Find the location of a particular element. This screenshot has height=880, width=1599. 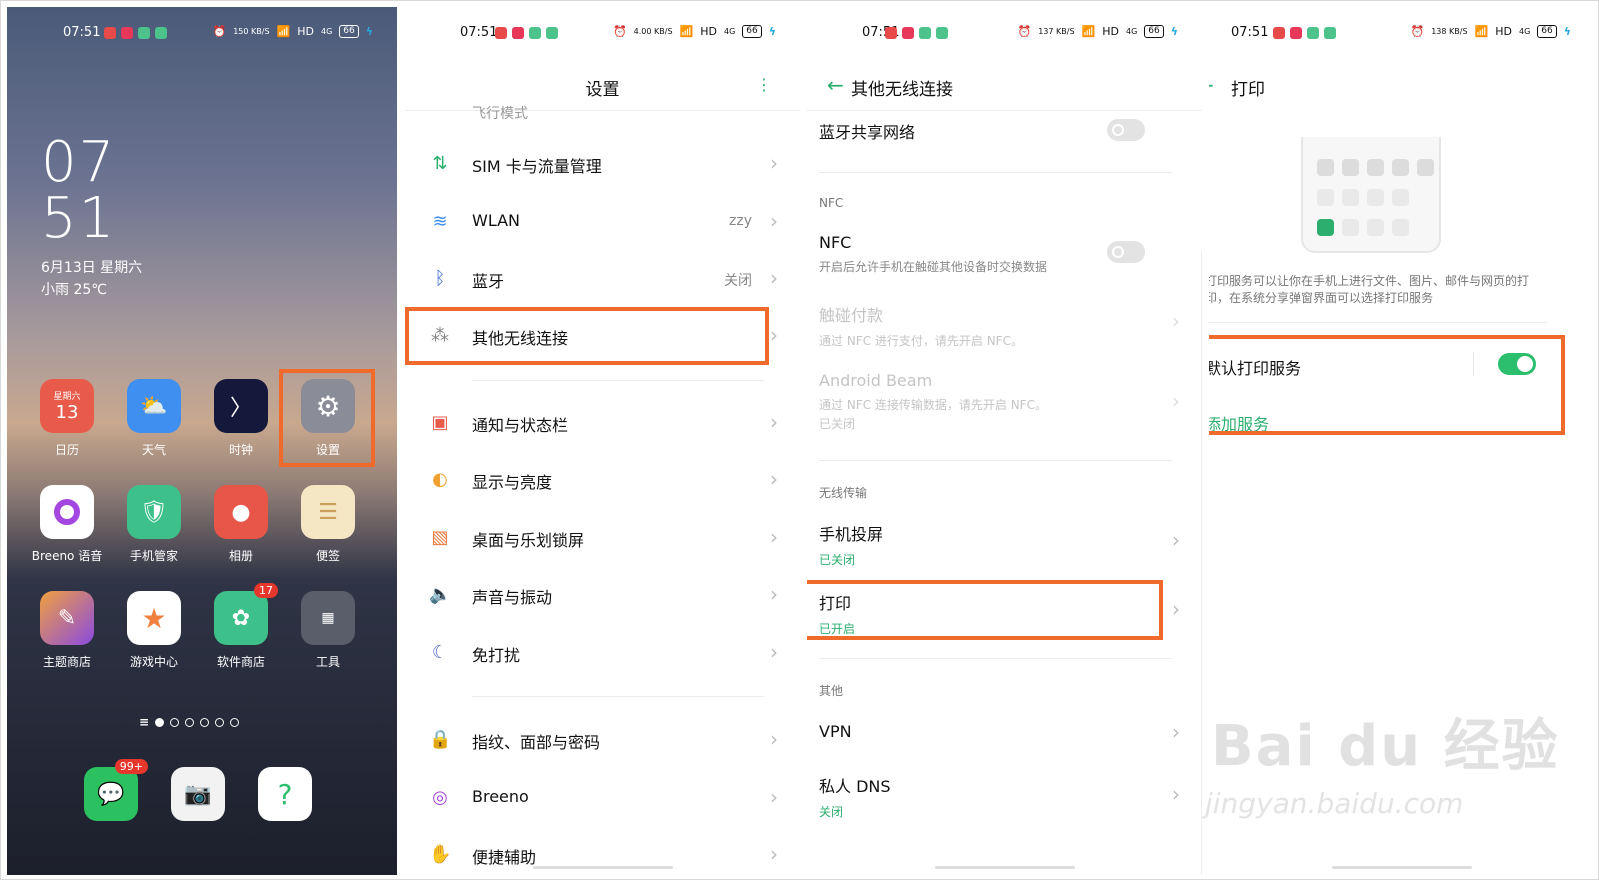

settings-header: 设置 ⋮ is located at coordinates (602, 87).